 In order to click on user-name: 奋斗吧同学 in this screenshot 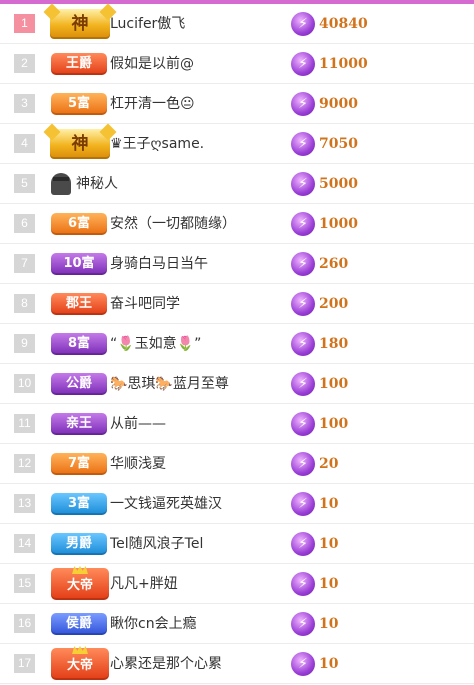, I will do `click(145, 304)`.